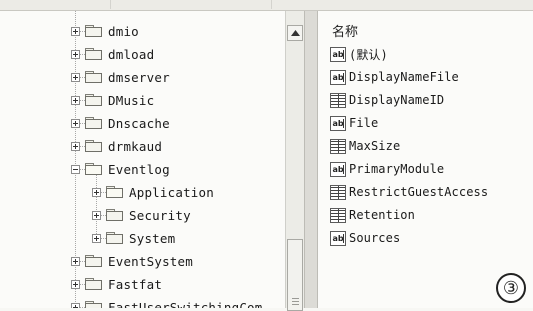 The image size is (533, 311). I want to click on scroll-thumb, so click(295, 275).